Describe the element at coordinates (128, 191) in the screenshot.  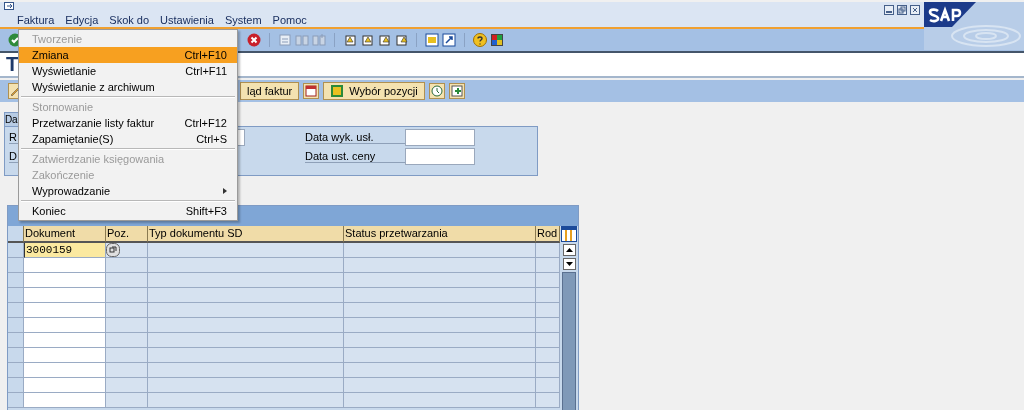
I see `menu-item: Wyprowadzanie` at that location.